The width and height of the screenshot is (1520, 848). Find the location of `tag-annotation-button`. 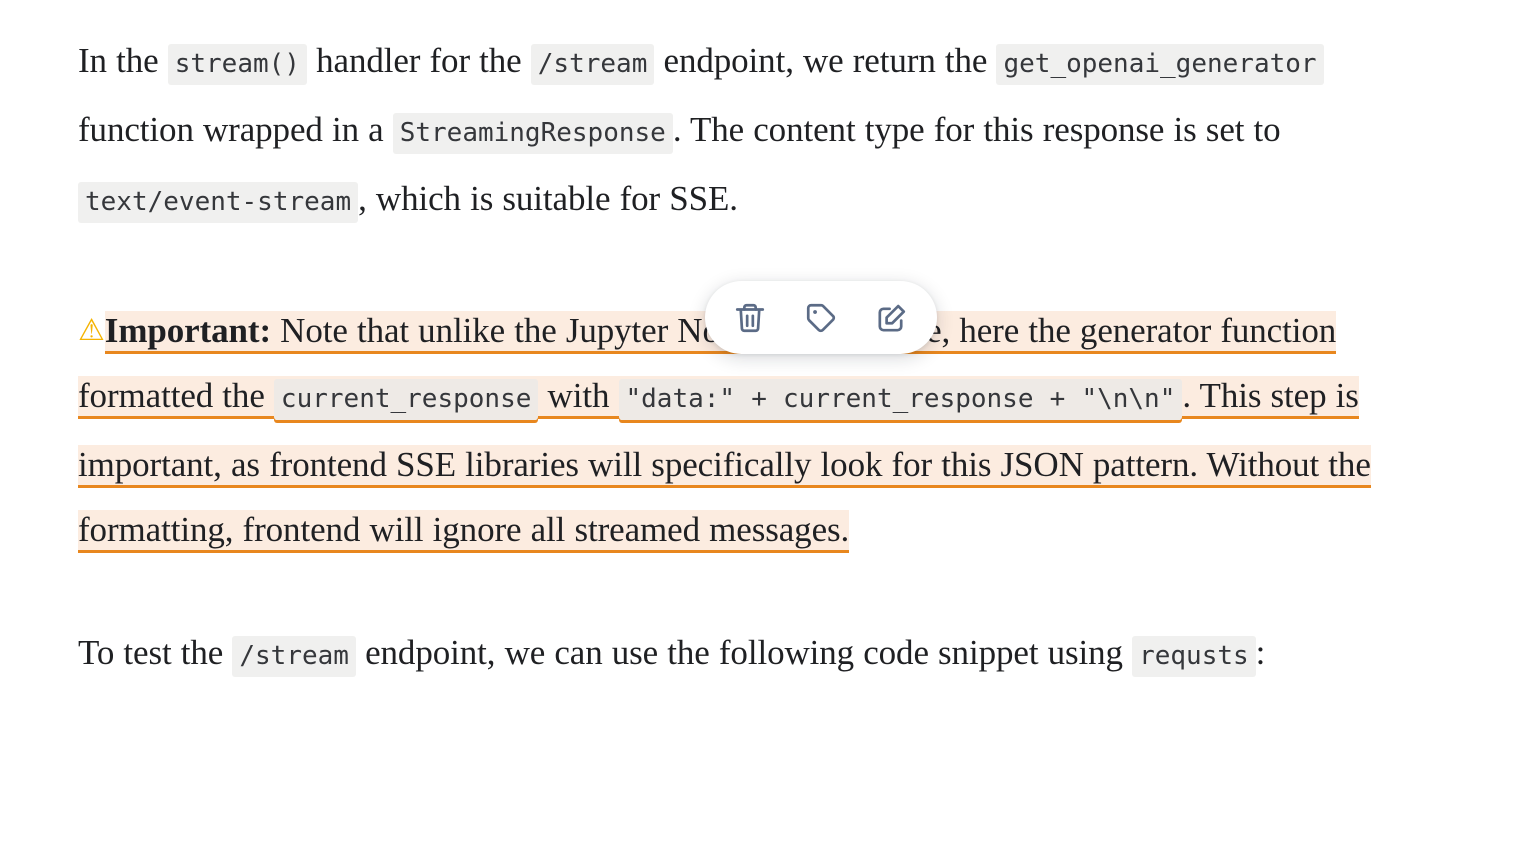

tag-annotation-button is located at coordinates (821, 318).